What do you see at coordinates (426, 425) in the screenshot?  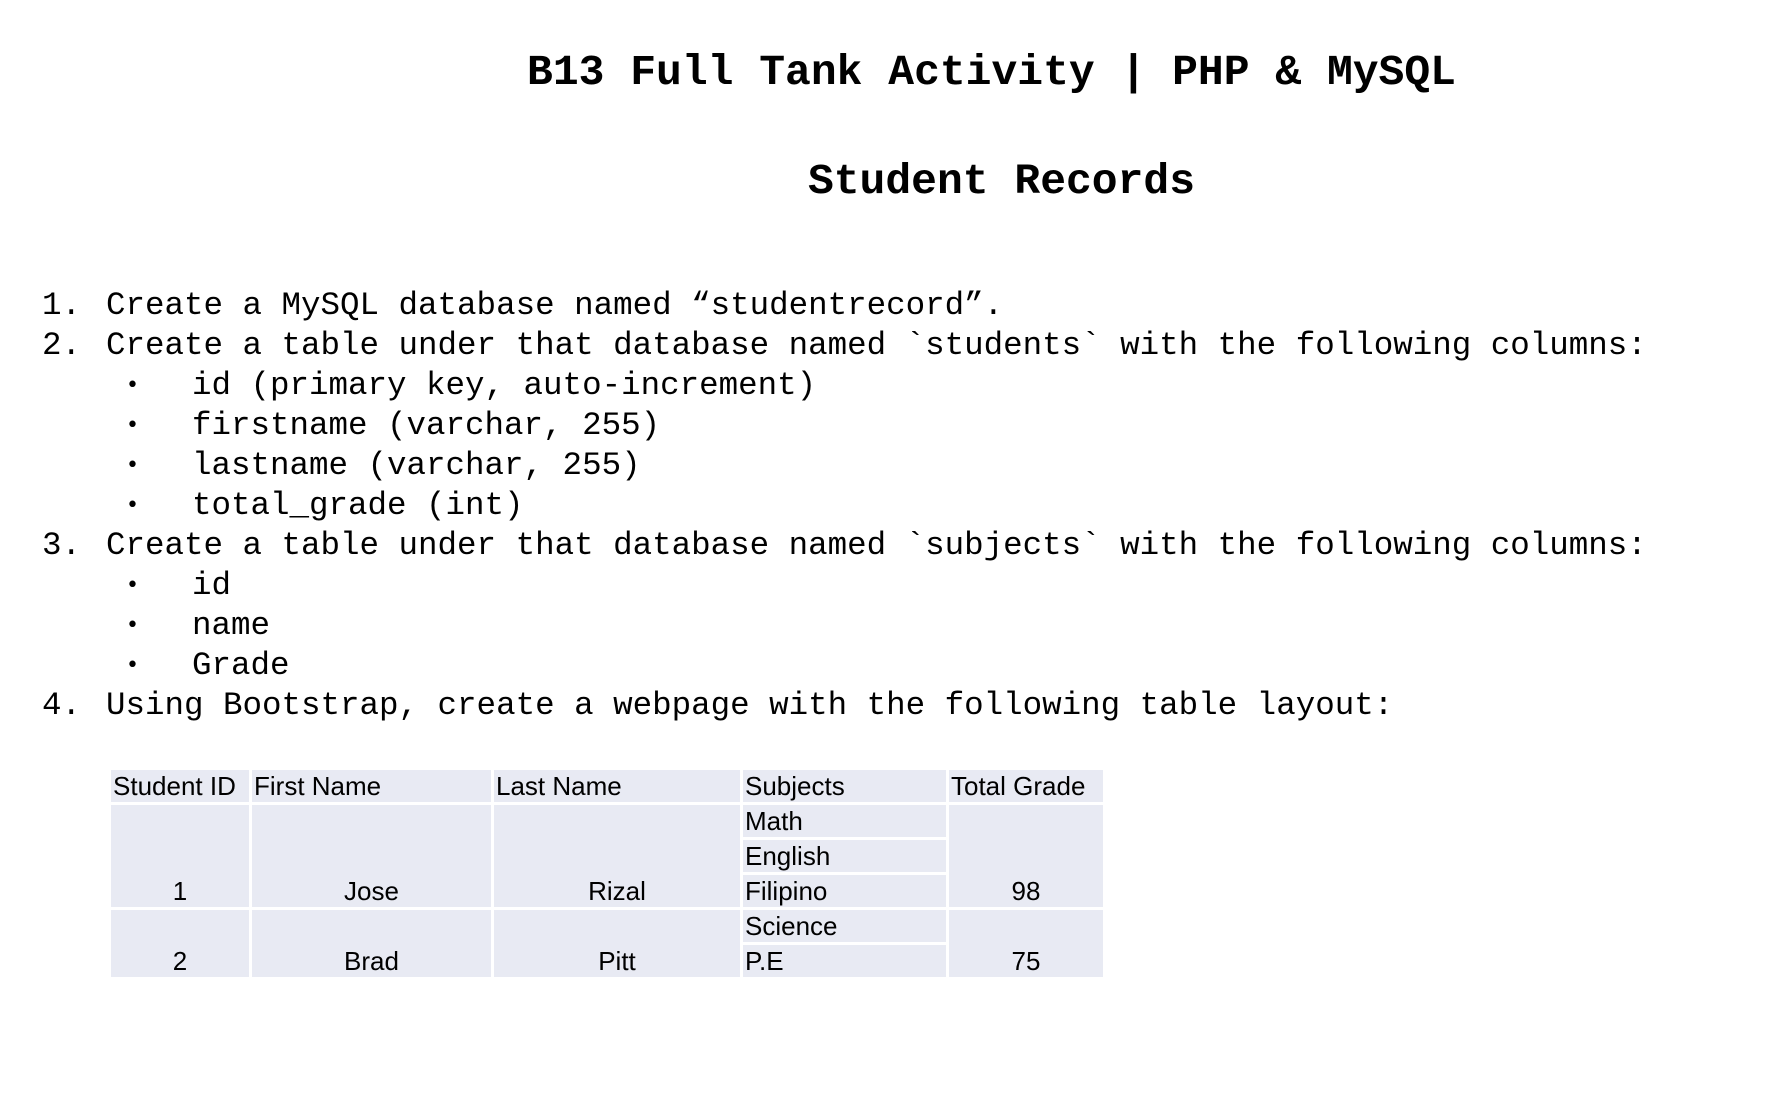 I see `column-spec: firstname (varchar, 255)` at bounding box center [426, 425].